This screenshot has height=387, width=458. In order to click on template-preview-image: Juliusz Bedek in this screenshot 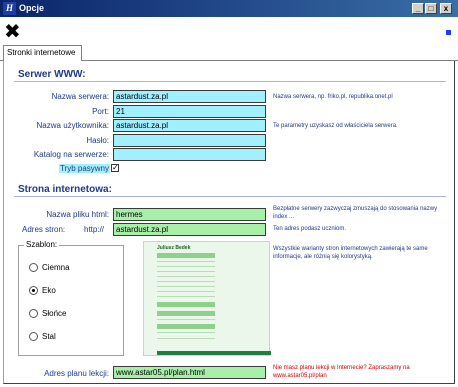, I will do `click(207, 298)`.